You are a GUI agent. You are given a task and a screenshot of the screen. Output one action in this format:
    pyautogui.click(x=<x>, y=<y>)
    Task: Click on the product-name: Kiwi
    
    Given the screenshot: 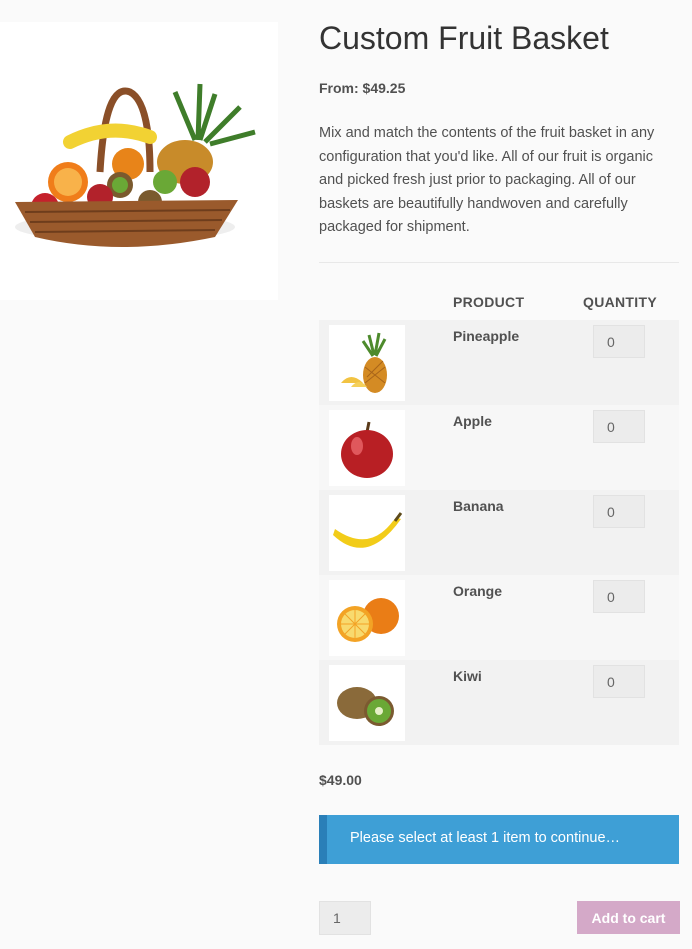 What is the action you would take?
    pyautogui.click(x=467, y=676)
    